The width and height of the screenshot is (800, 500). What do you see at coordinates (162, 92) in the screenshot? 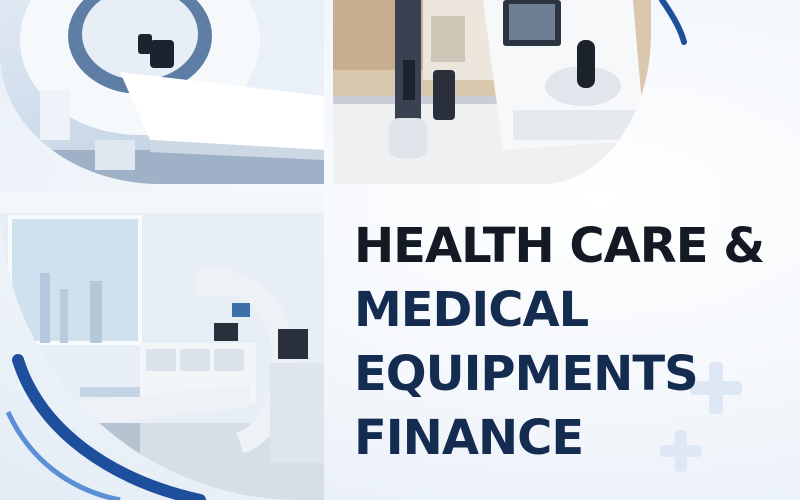
I see `ct-scanner-photo` at bounding box center [162, 92].